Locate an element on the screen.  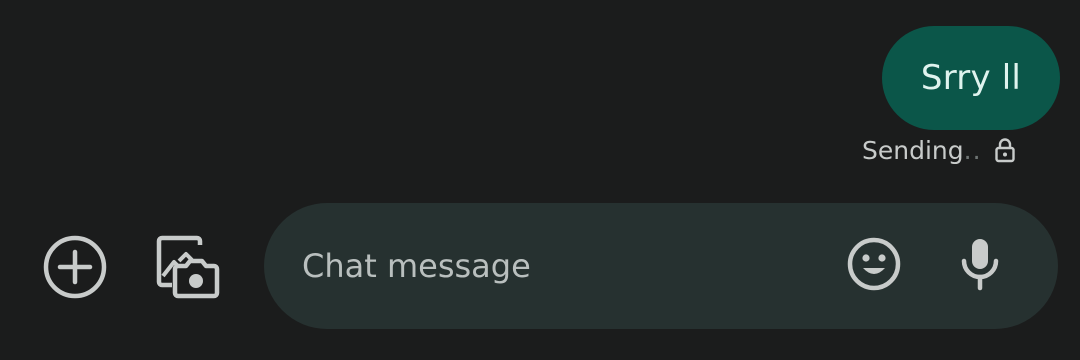
emoji-button is located at coordinates (874, 266).